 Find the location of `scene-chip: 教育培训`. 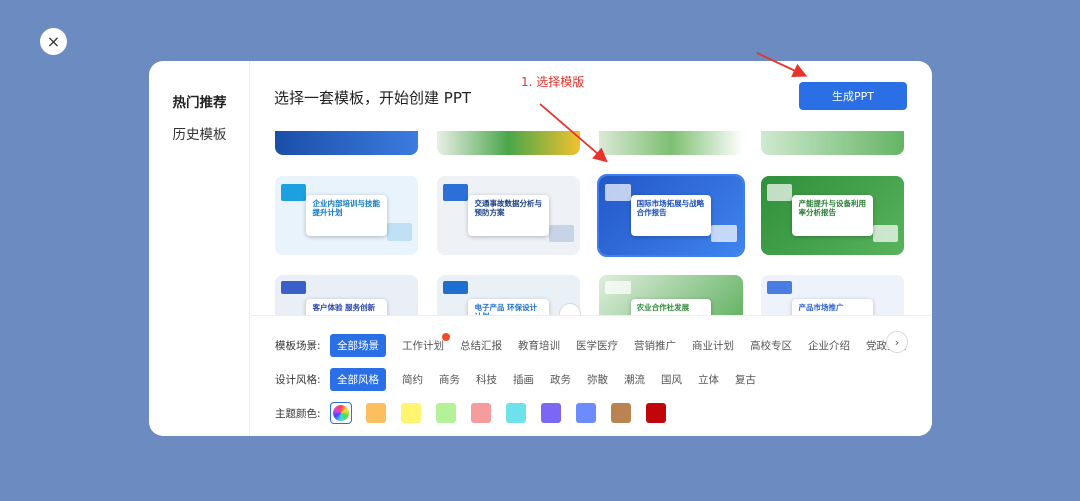

scene-chip: 教育培训 is located at coordinates (539, 345).